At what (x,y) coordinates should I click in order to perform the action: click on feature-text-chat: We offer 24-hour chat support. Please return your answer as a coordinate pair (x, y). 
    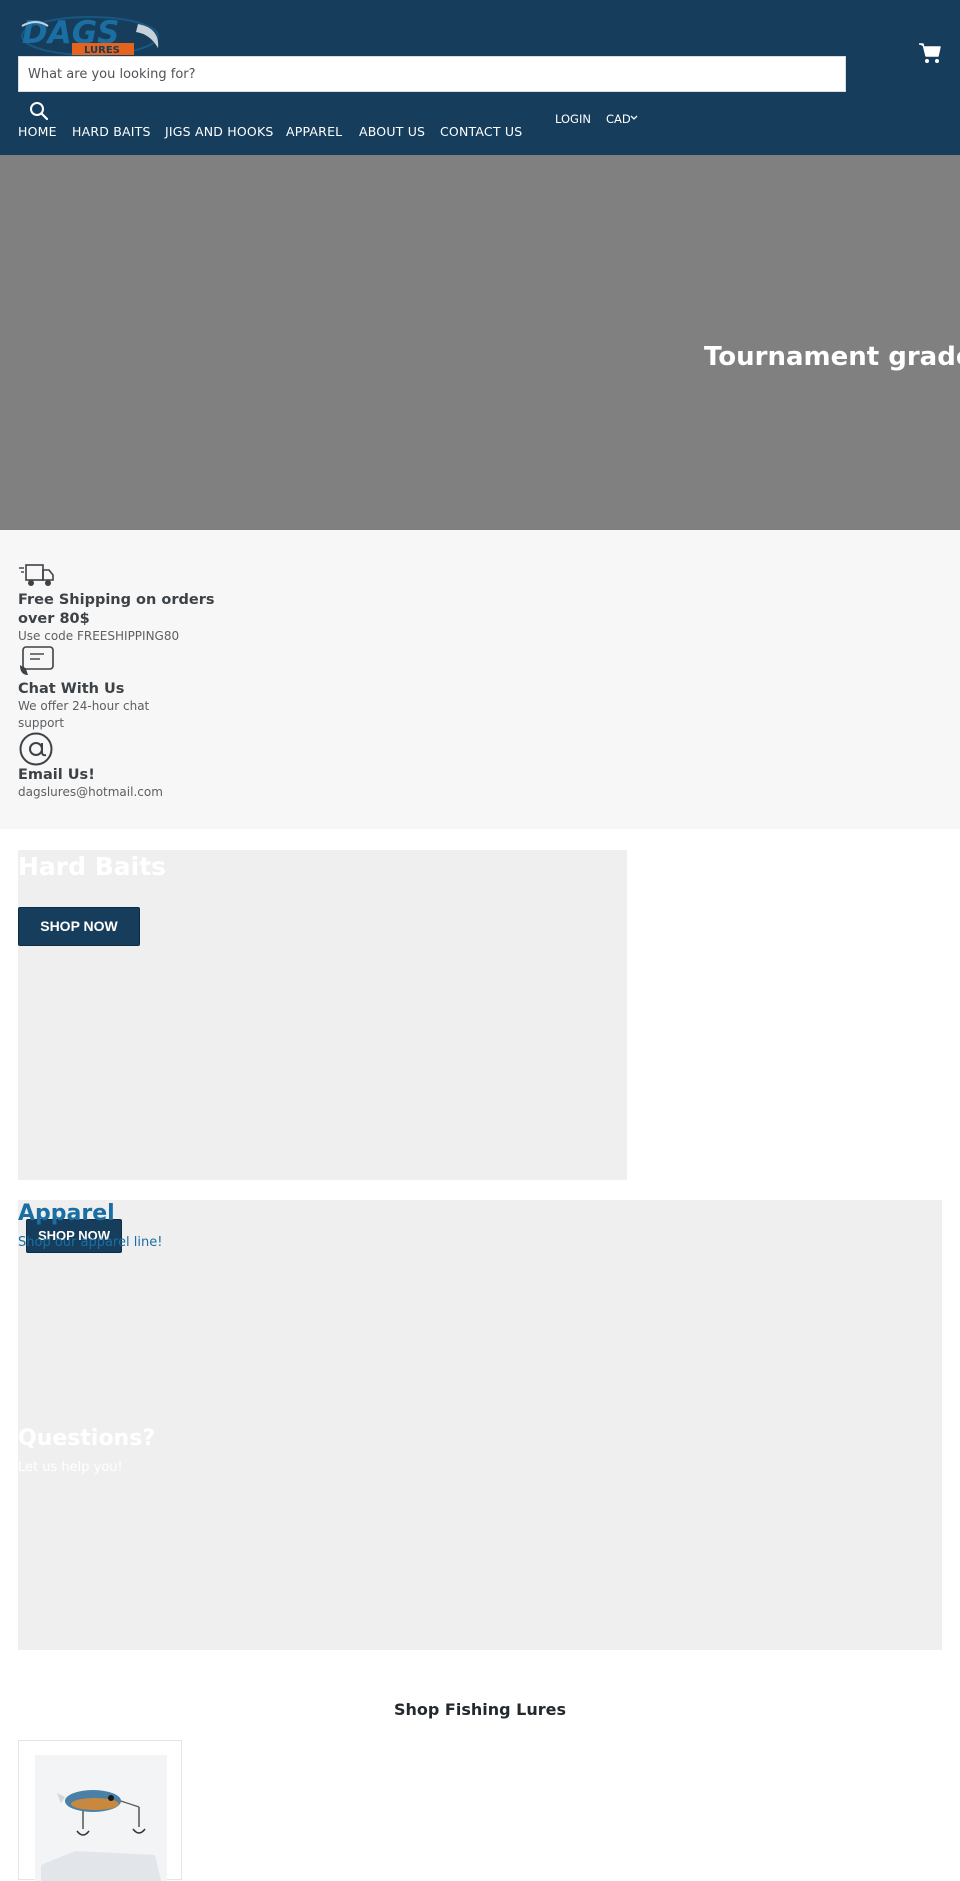
    Looking at the image, I should click on (84, 714).